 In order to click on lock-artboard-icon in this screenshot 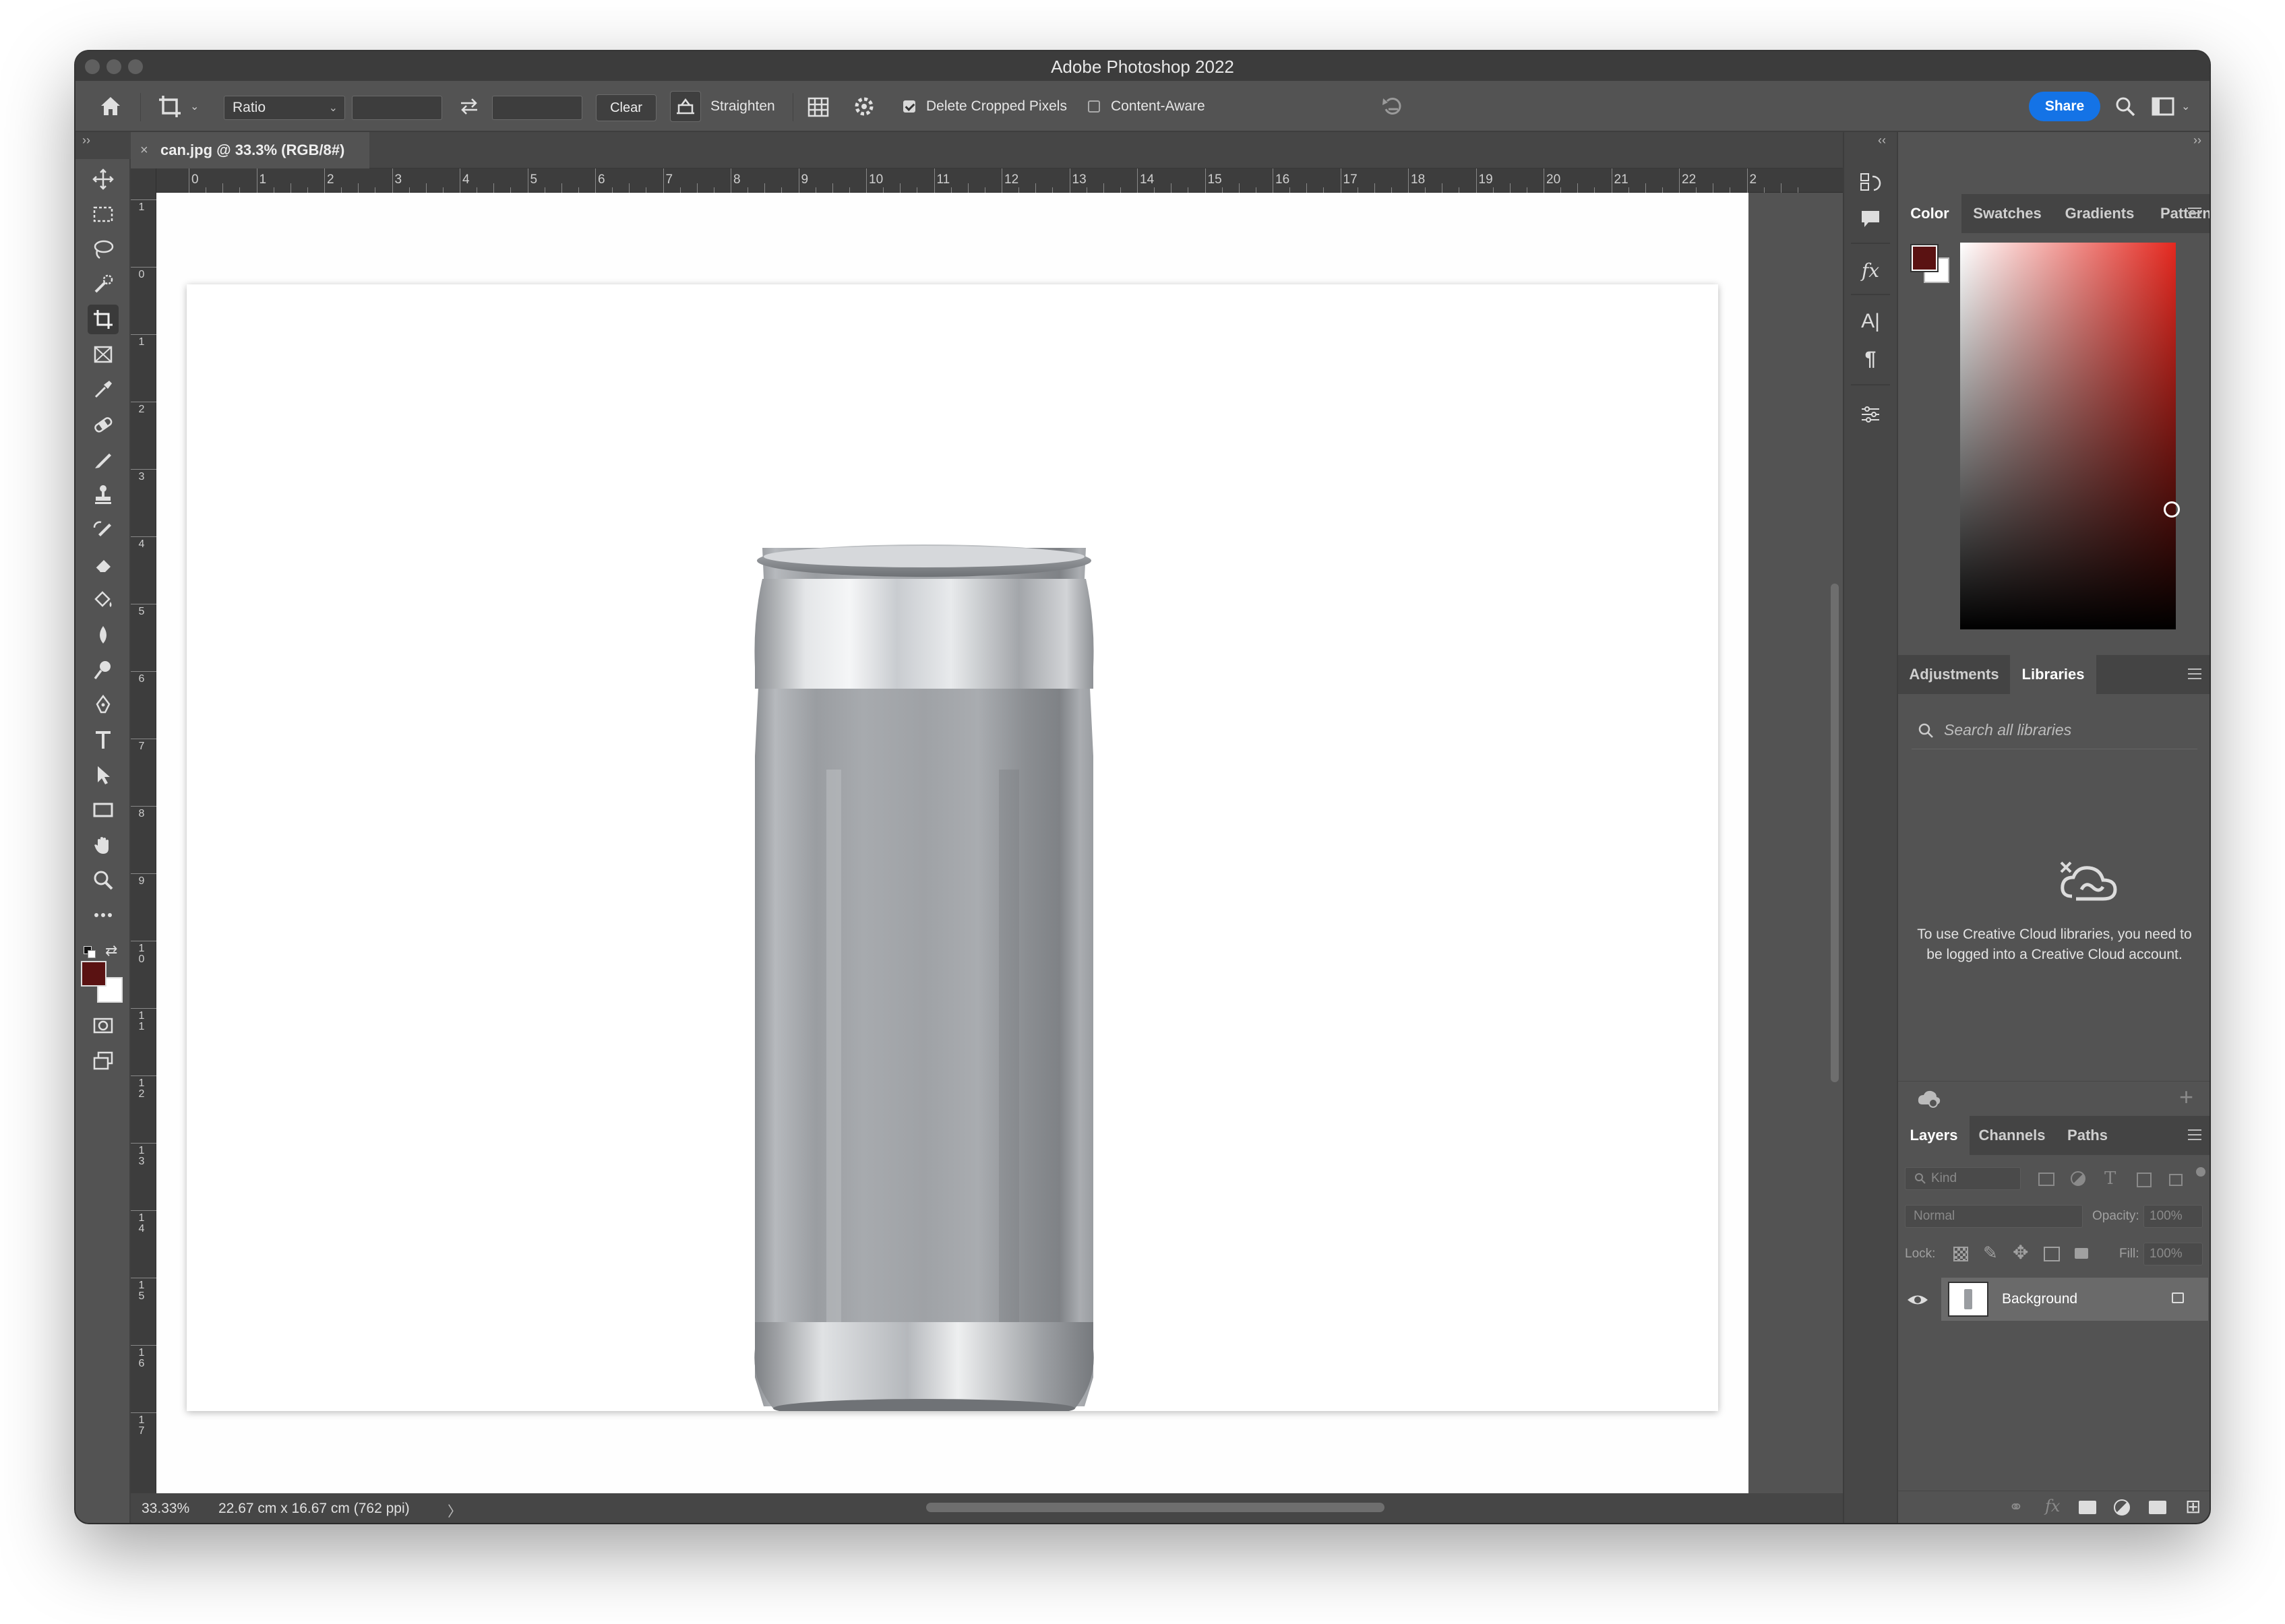, I will do `click(2052, 1254)`.